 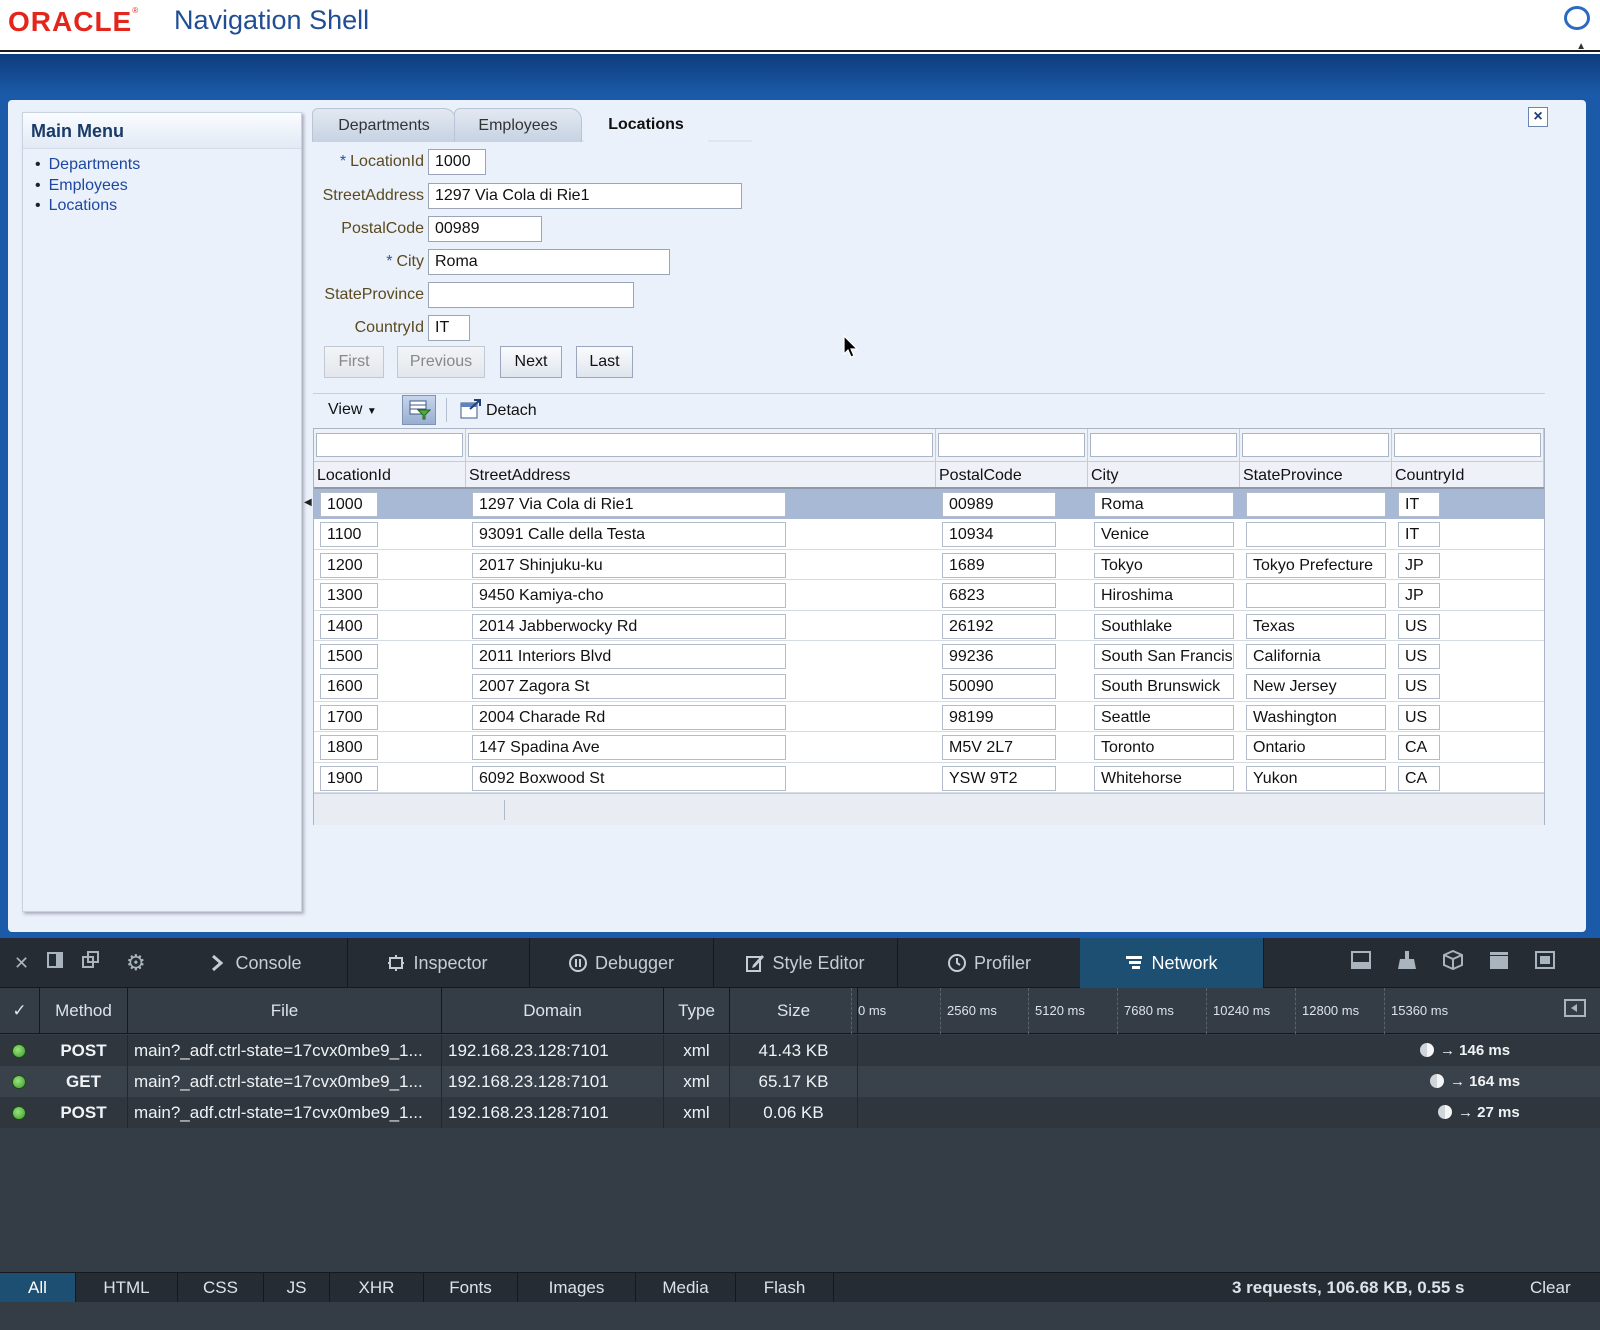 What do you see at coordinates (349, 504) in the screenshot?
I see `cell-location-id: 1000` at bounding box center [349, 504].